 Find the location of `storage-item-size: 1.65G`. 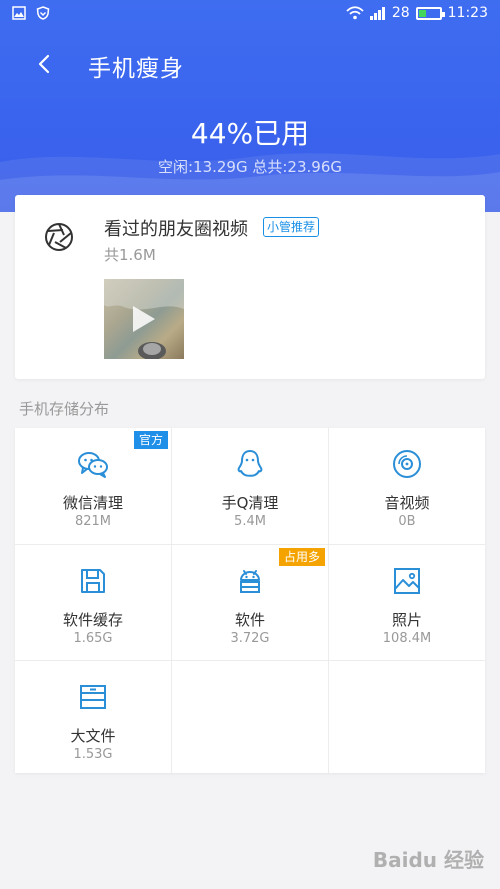

storage-item-size: 1.65G is located at coordinates (93, 638).